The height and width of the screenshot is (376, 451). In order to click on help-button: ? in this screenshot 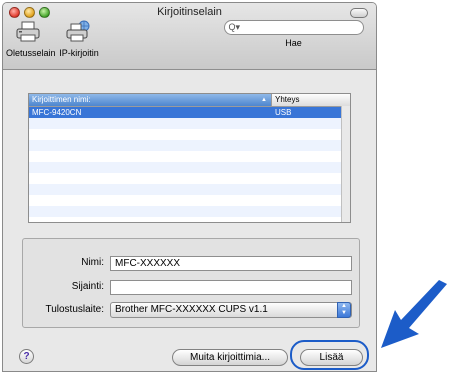, I will do `click(26, 356)`.